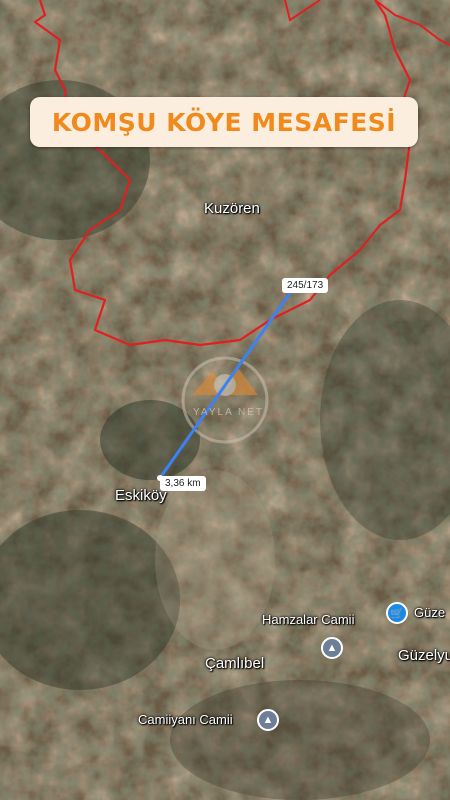  I want to click on poi-label-guzel-shop: Güze, so click(429, 612).